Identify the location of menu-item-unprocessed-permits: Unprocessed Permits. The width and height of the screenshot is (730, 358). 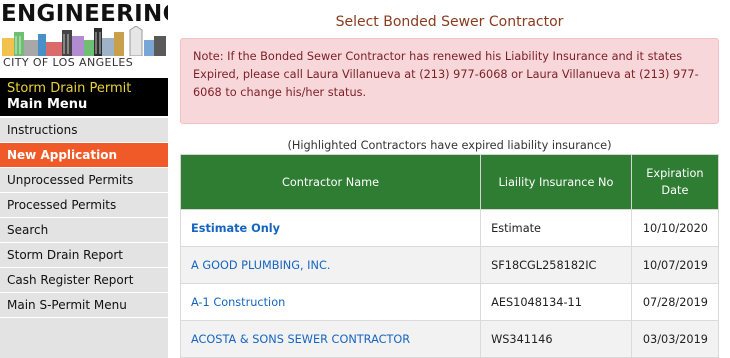
(84, 180).